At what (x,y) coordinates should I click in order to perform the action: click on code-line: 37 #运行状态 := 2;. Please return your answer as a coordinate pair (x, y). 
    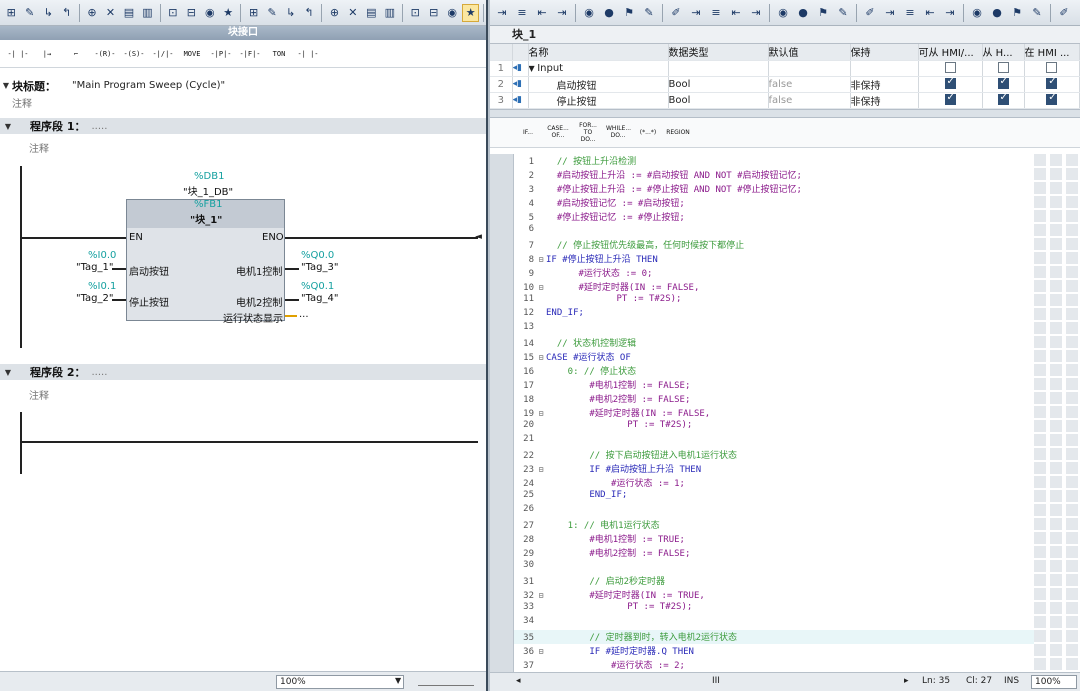
    Looking at the image, I should click on (774, 665).